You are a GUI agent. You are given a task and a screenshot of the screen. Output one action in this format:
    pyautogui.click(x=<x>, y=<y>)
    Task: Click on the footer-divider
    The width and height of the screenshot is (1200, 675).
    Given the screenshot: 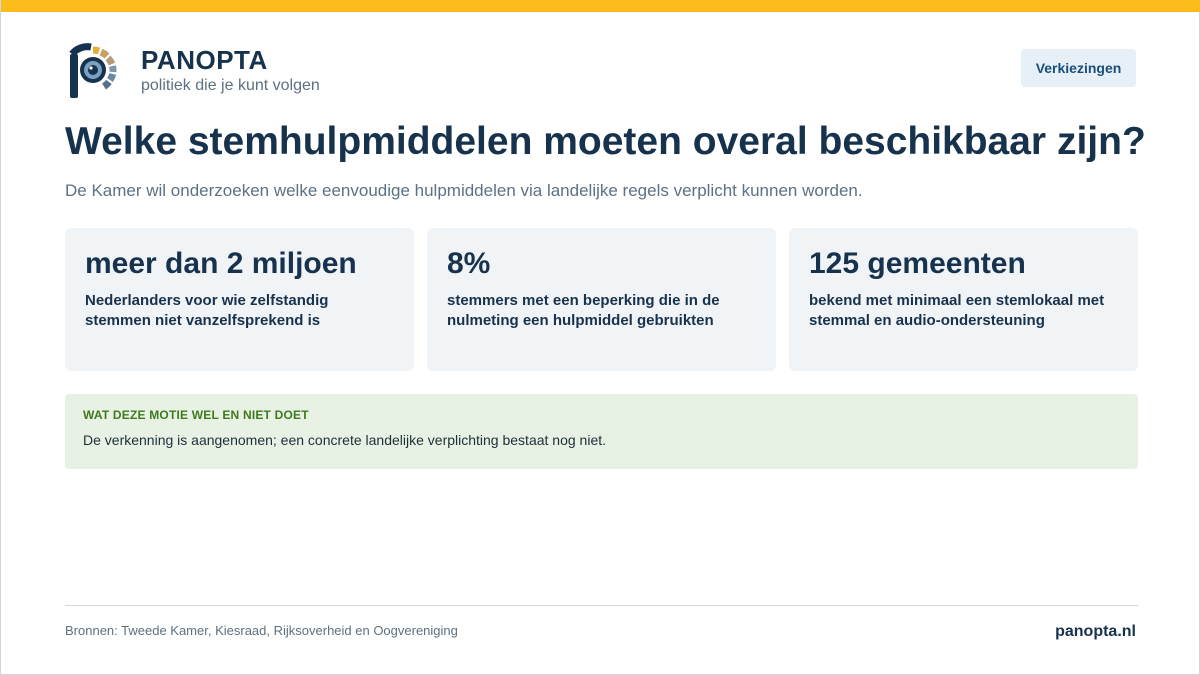 What is the action you would take?
    pyautogui.click(x=601, y=605)
    